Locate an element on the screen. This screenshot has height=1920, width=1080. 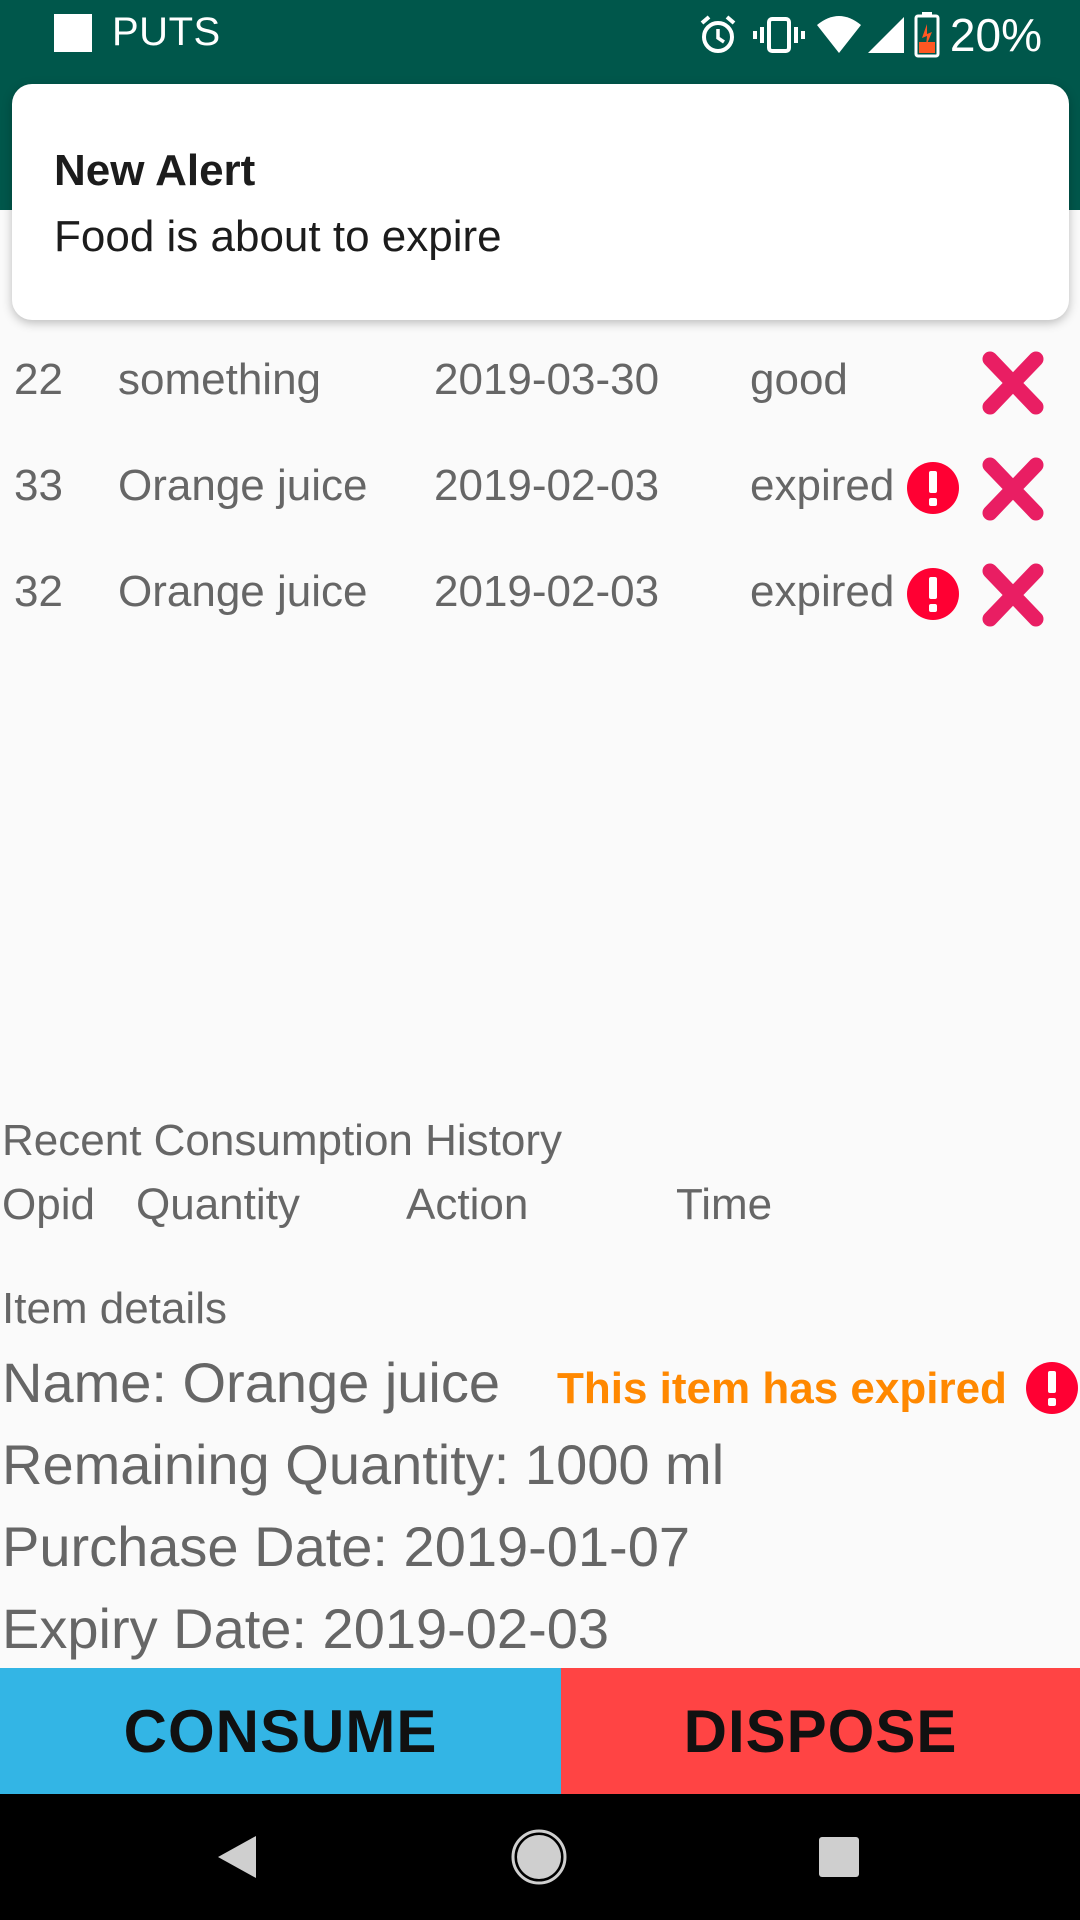
battery-percent: 20% is located at coordinates (995, 35).